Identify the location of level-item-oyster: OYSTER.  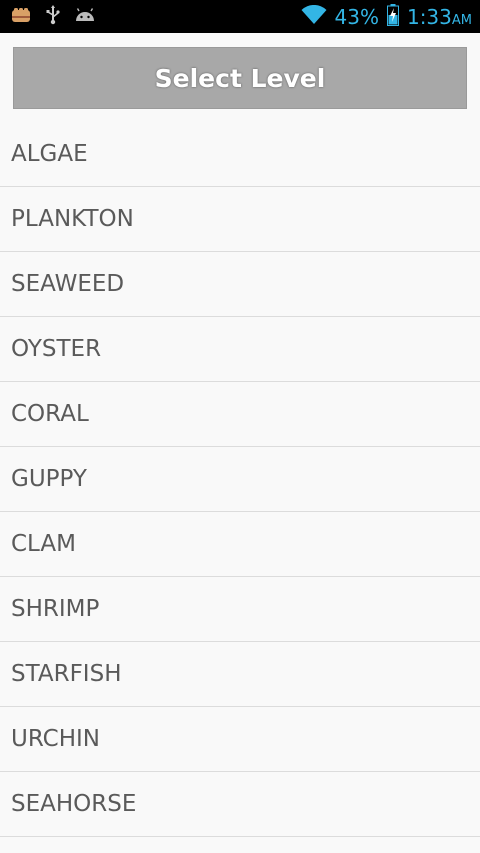
(240, 349).